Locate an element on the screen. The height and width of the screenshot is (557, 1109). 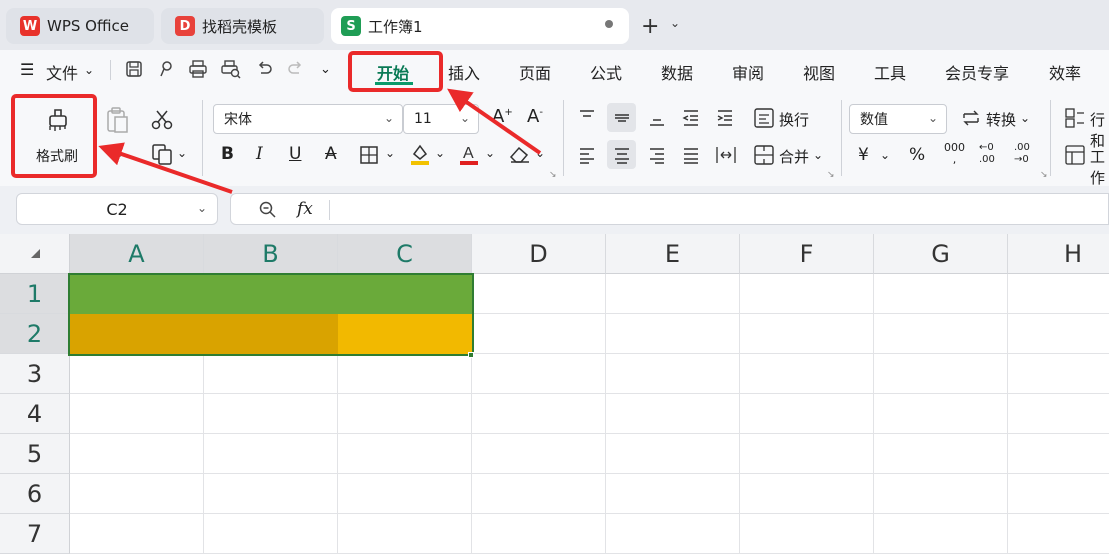
grid-cell-e5 is located at coordinates (673, 454).